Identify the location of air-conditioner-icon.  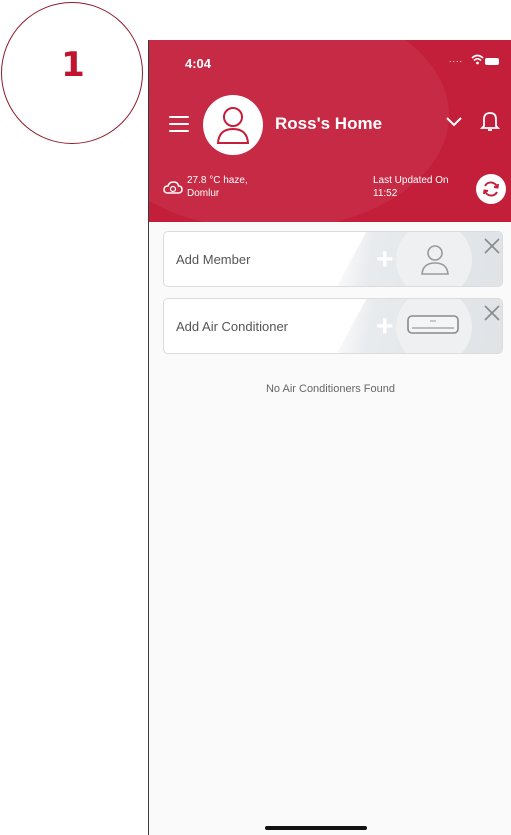
(433, 324).